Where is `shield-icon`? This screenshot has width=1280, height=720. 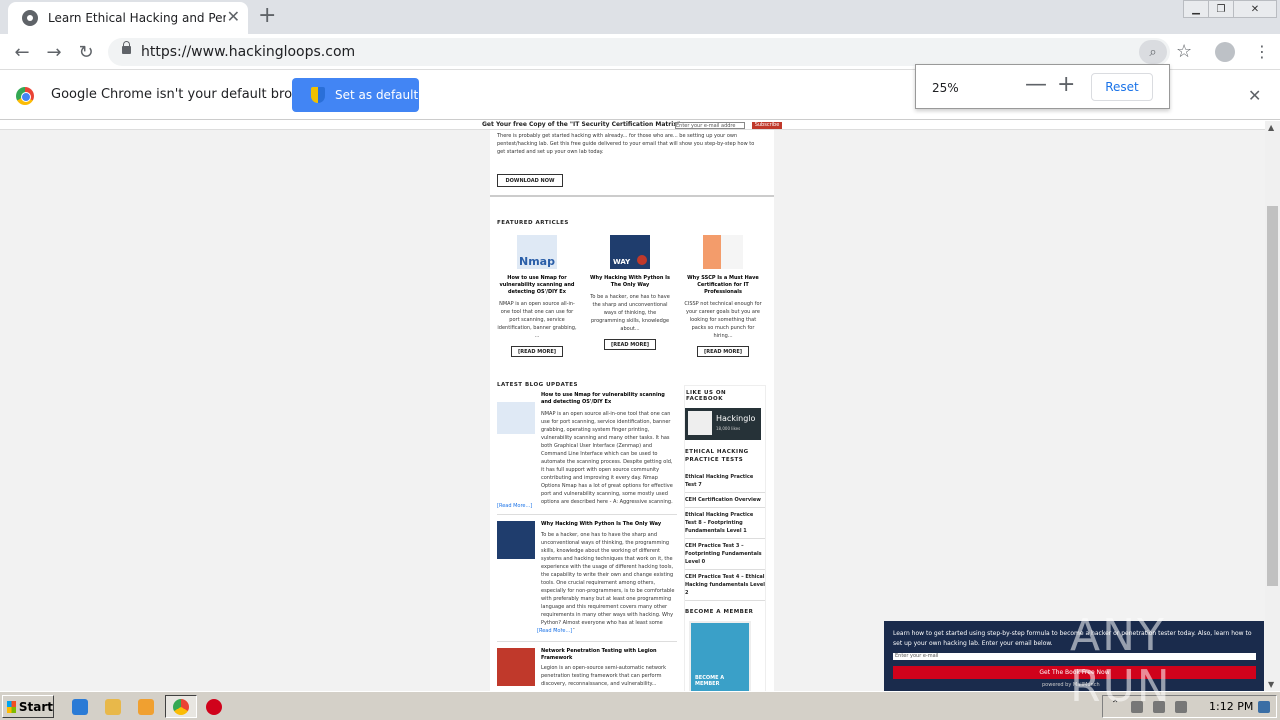 shield-icon is located at coordinates (318, 95).